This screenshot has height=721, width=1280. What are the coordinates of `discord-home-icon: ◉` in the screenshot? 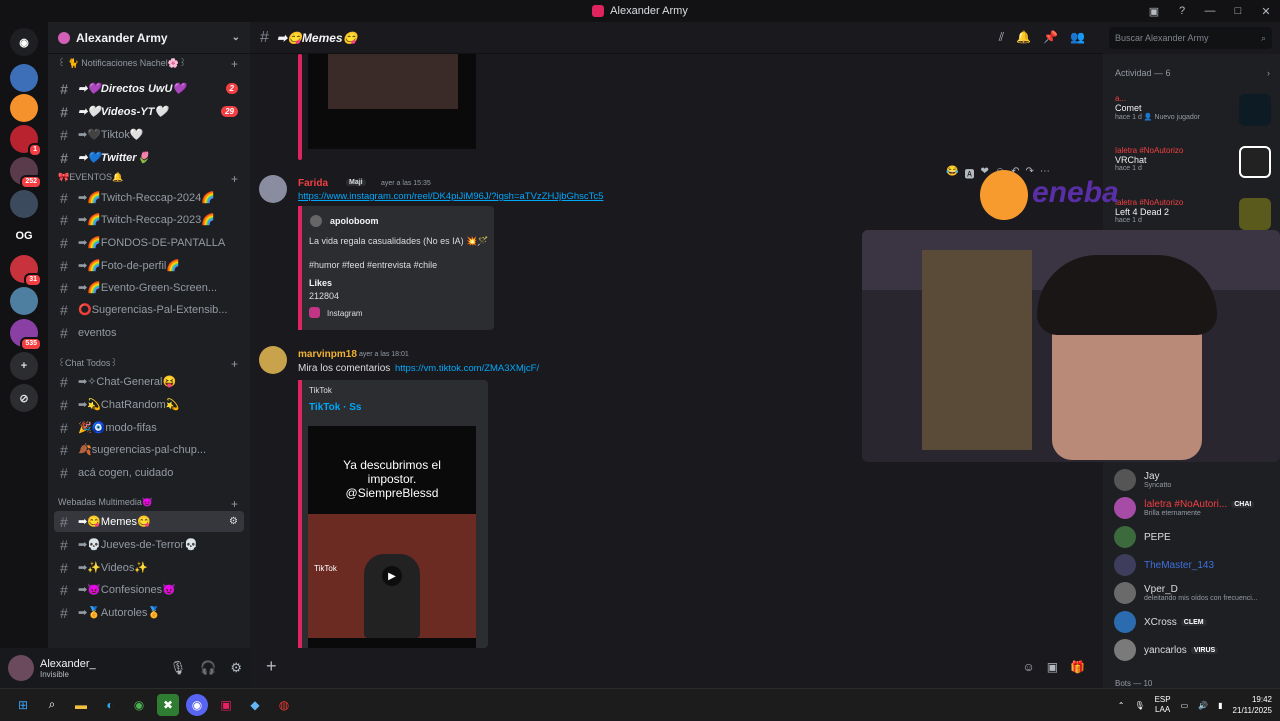 It's located at (24, 42).